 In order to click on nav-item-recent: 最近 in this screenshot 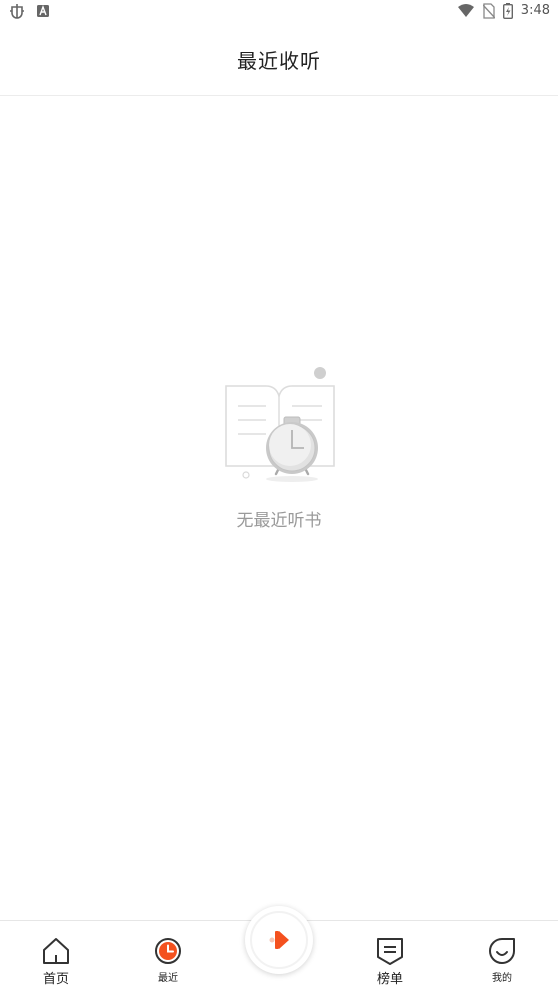, I will do `click(168, 956)`.